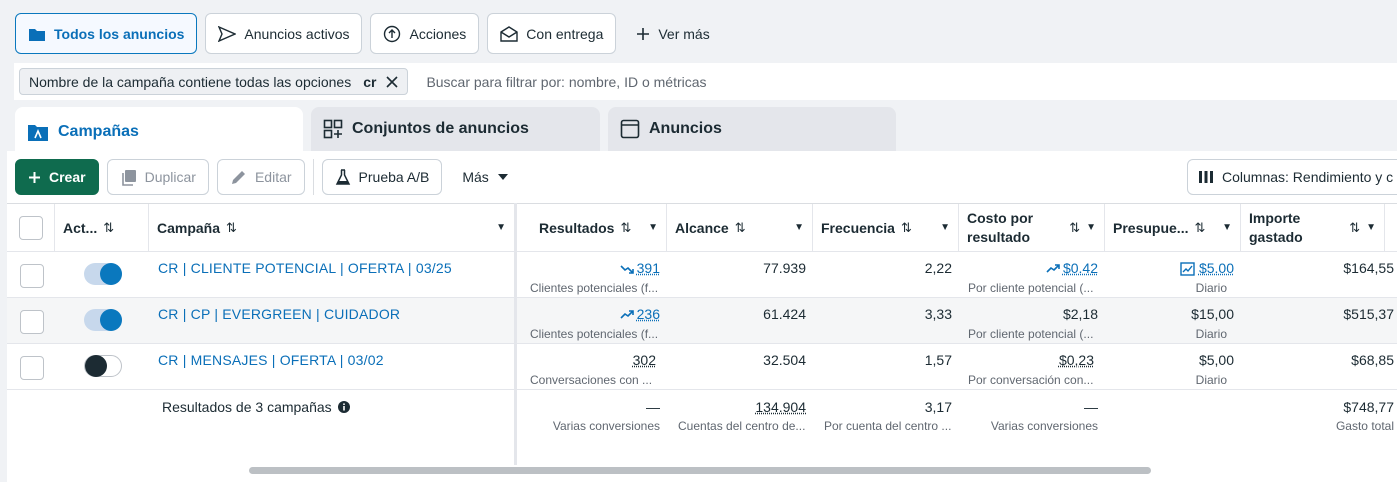  What do you see at coordinates (648, 314) in the screenshot?
I see `results-number: 236` at bounding box center [648, 314].